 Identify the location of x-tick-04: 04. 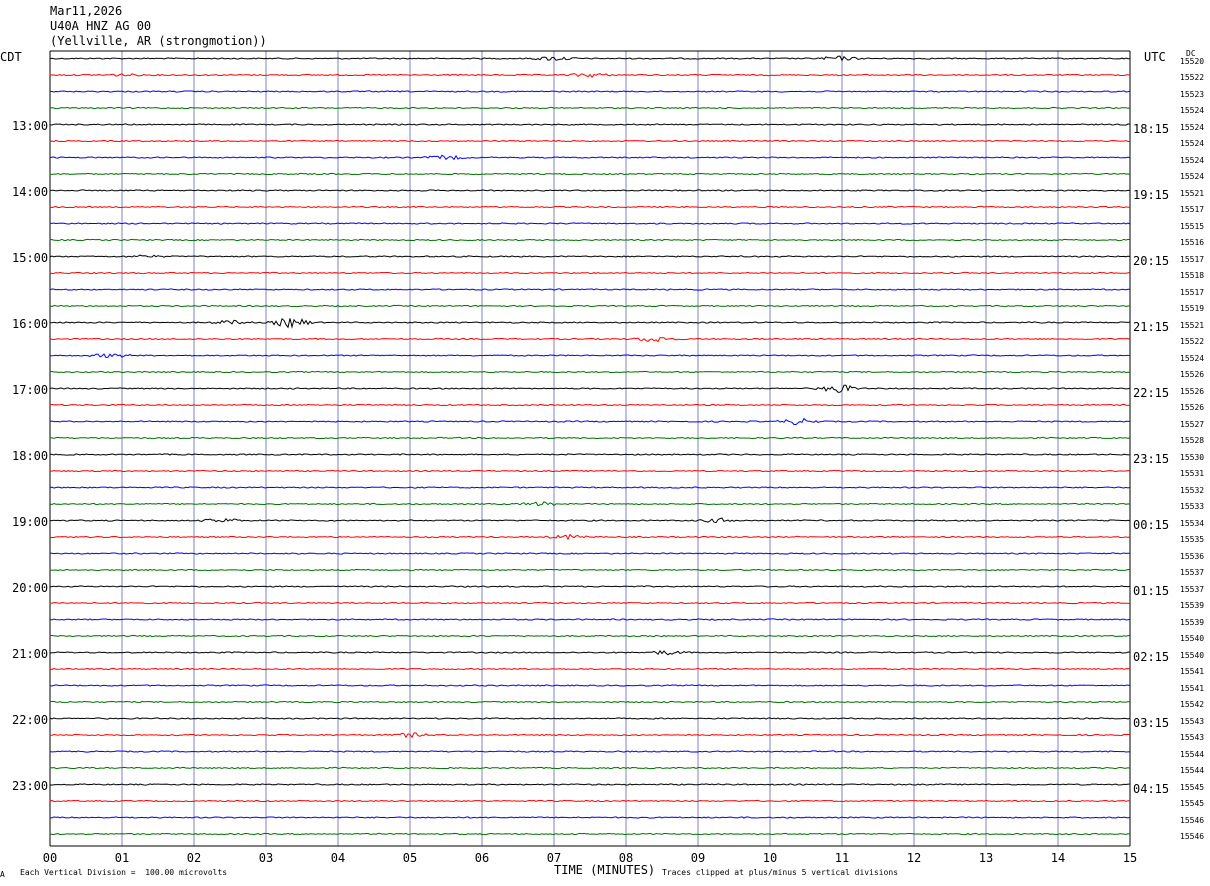
(338, 858).